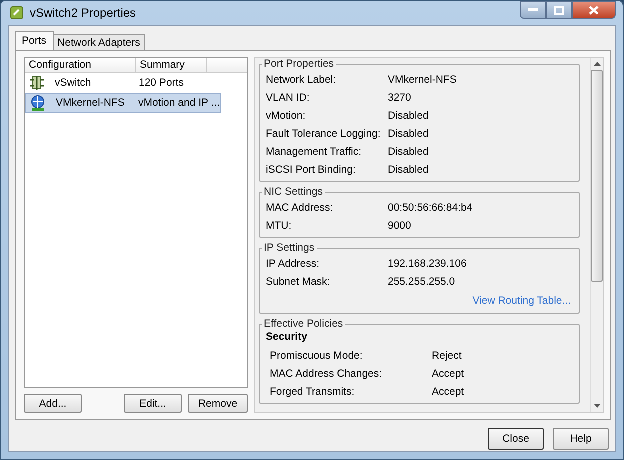 The height and width of the screenshot is (460, 624). Describe the element at coordinates (316, 356) in the screenshot. I see `property-label: Promiscuous Mode:` at that location.